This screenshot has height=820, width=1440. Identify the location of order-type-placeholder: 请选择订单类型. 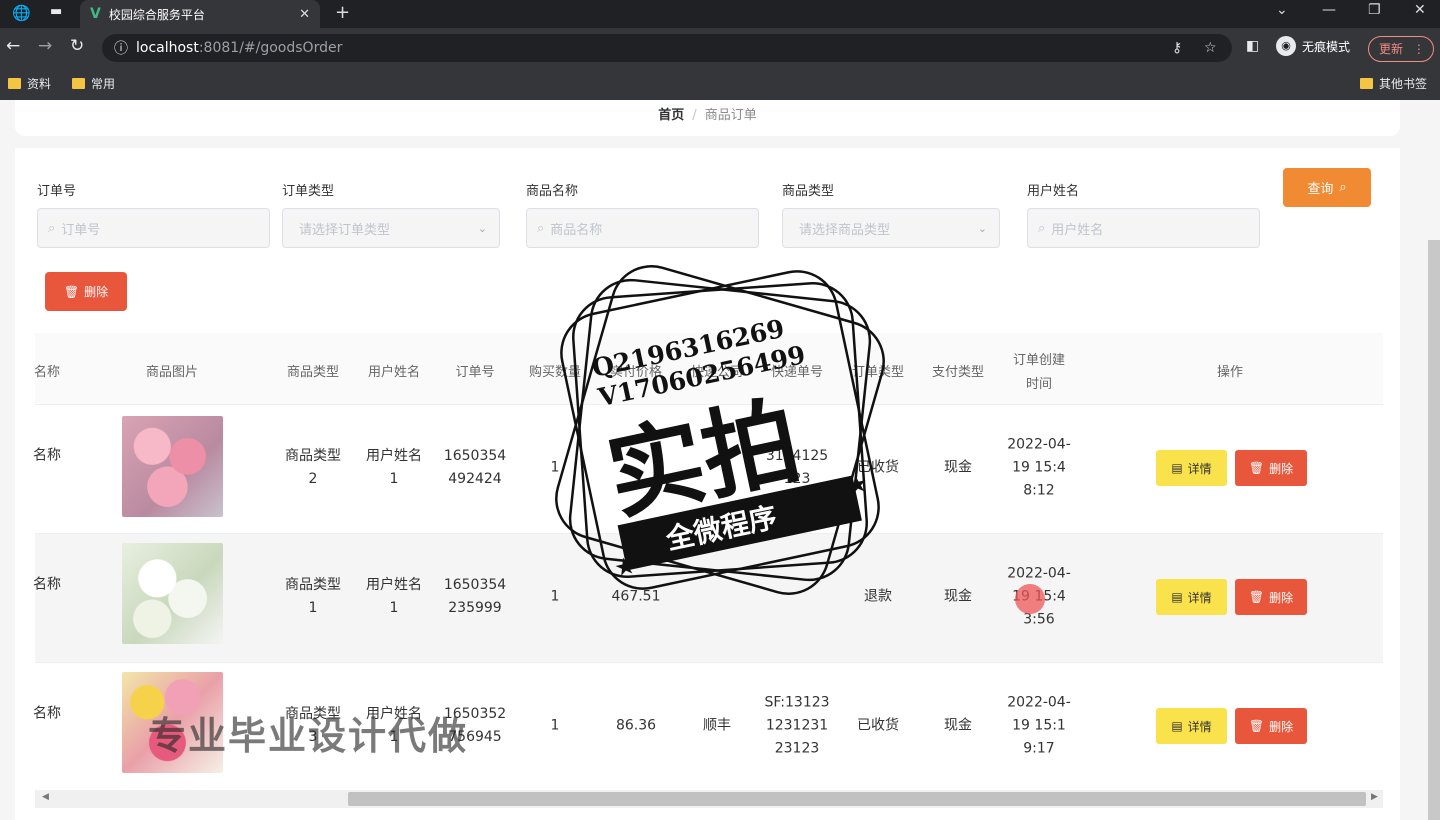
(345, 230).